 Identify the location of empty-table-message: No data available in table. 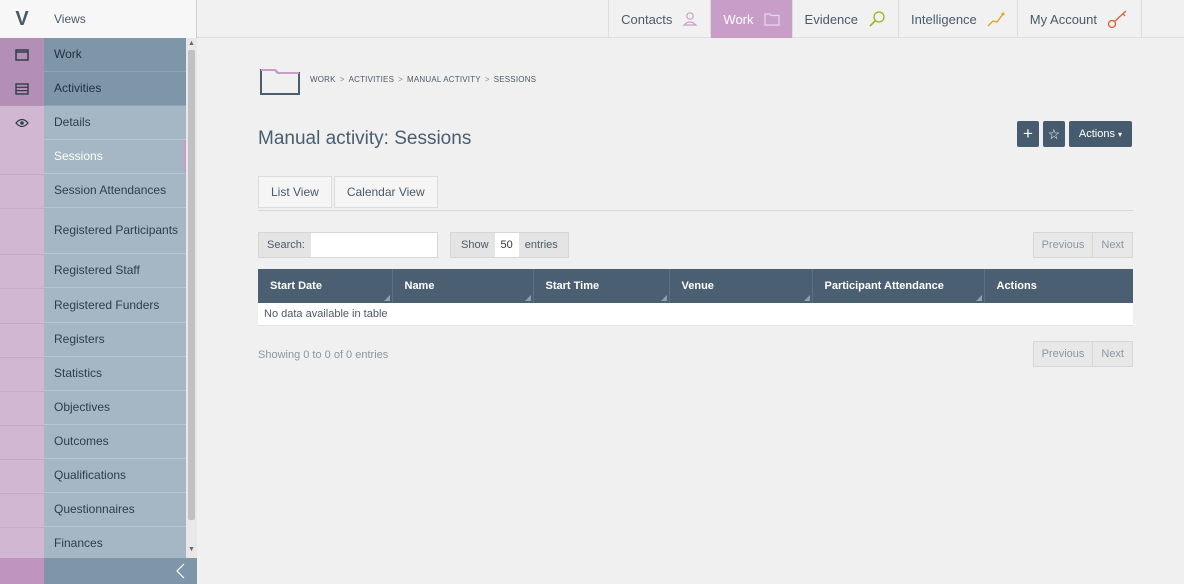
(695, 314).